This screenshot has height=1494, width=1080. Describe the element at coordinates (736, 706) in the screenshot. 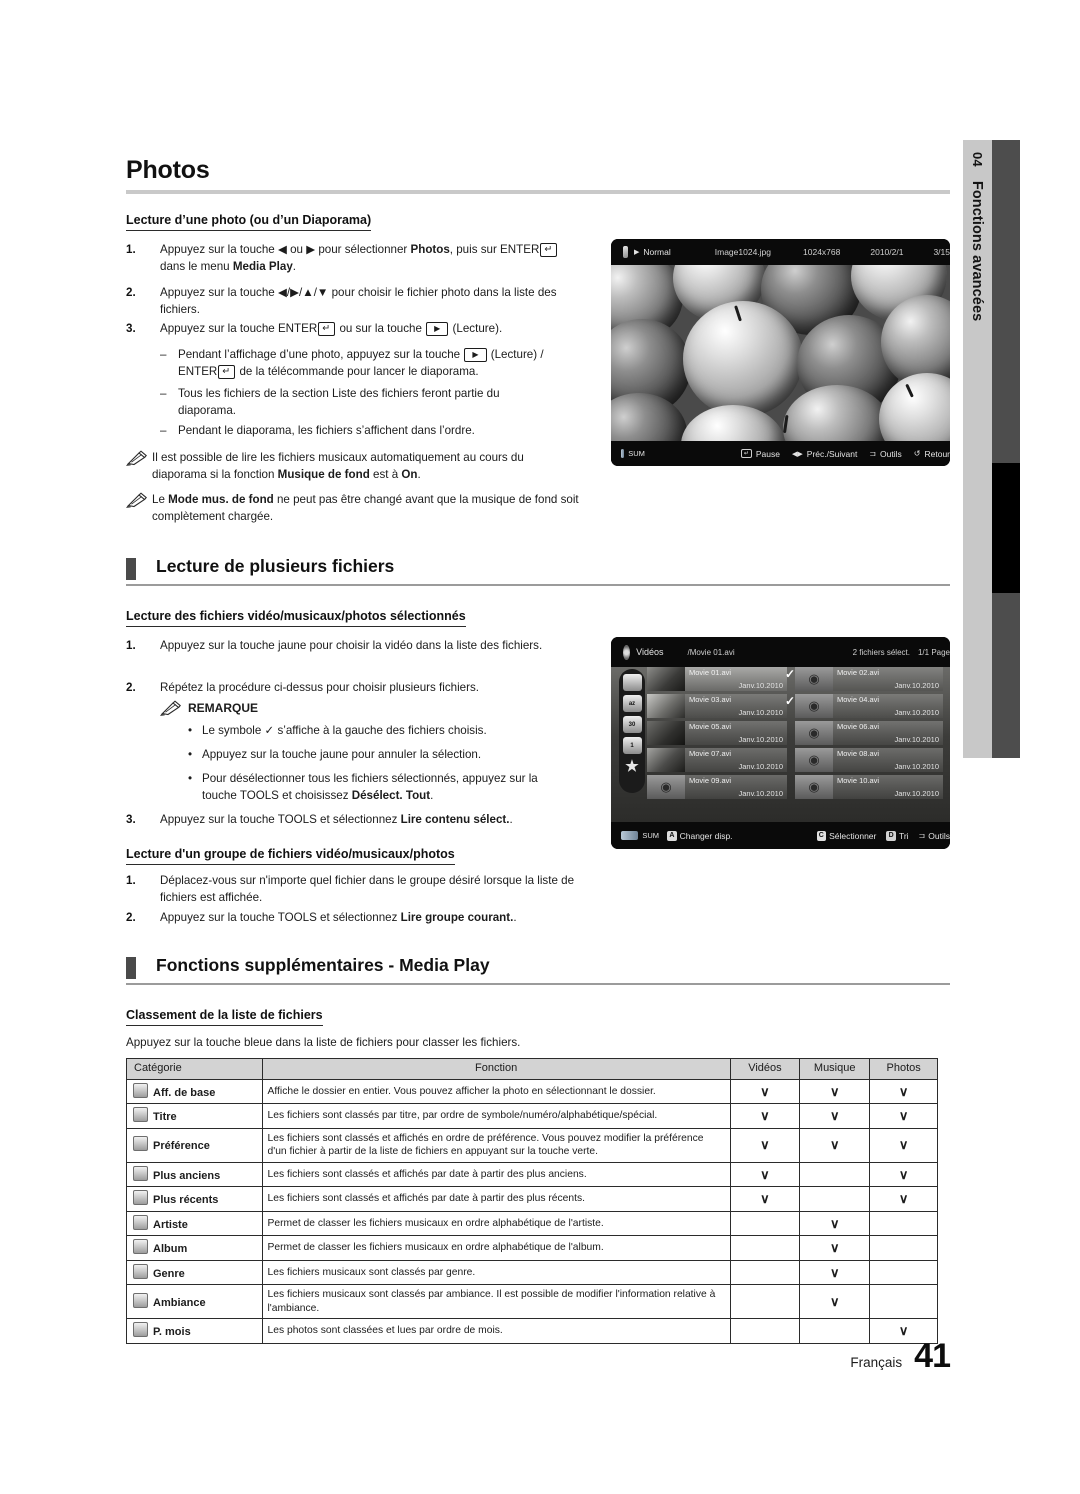

I see `file-meta: Movie 03.avi Janv.10.2010` at that location.